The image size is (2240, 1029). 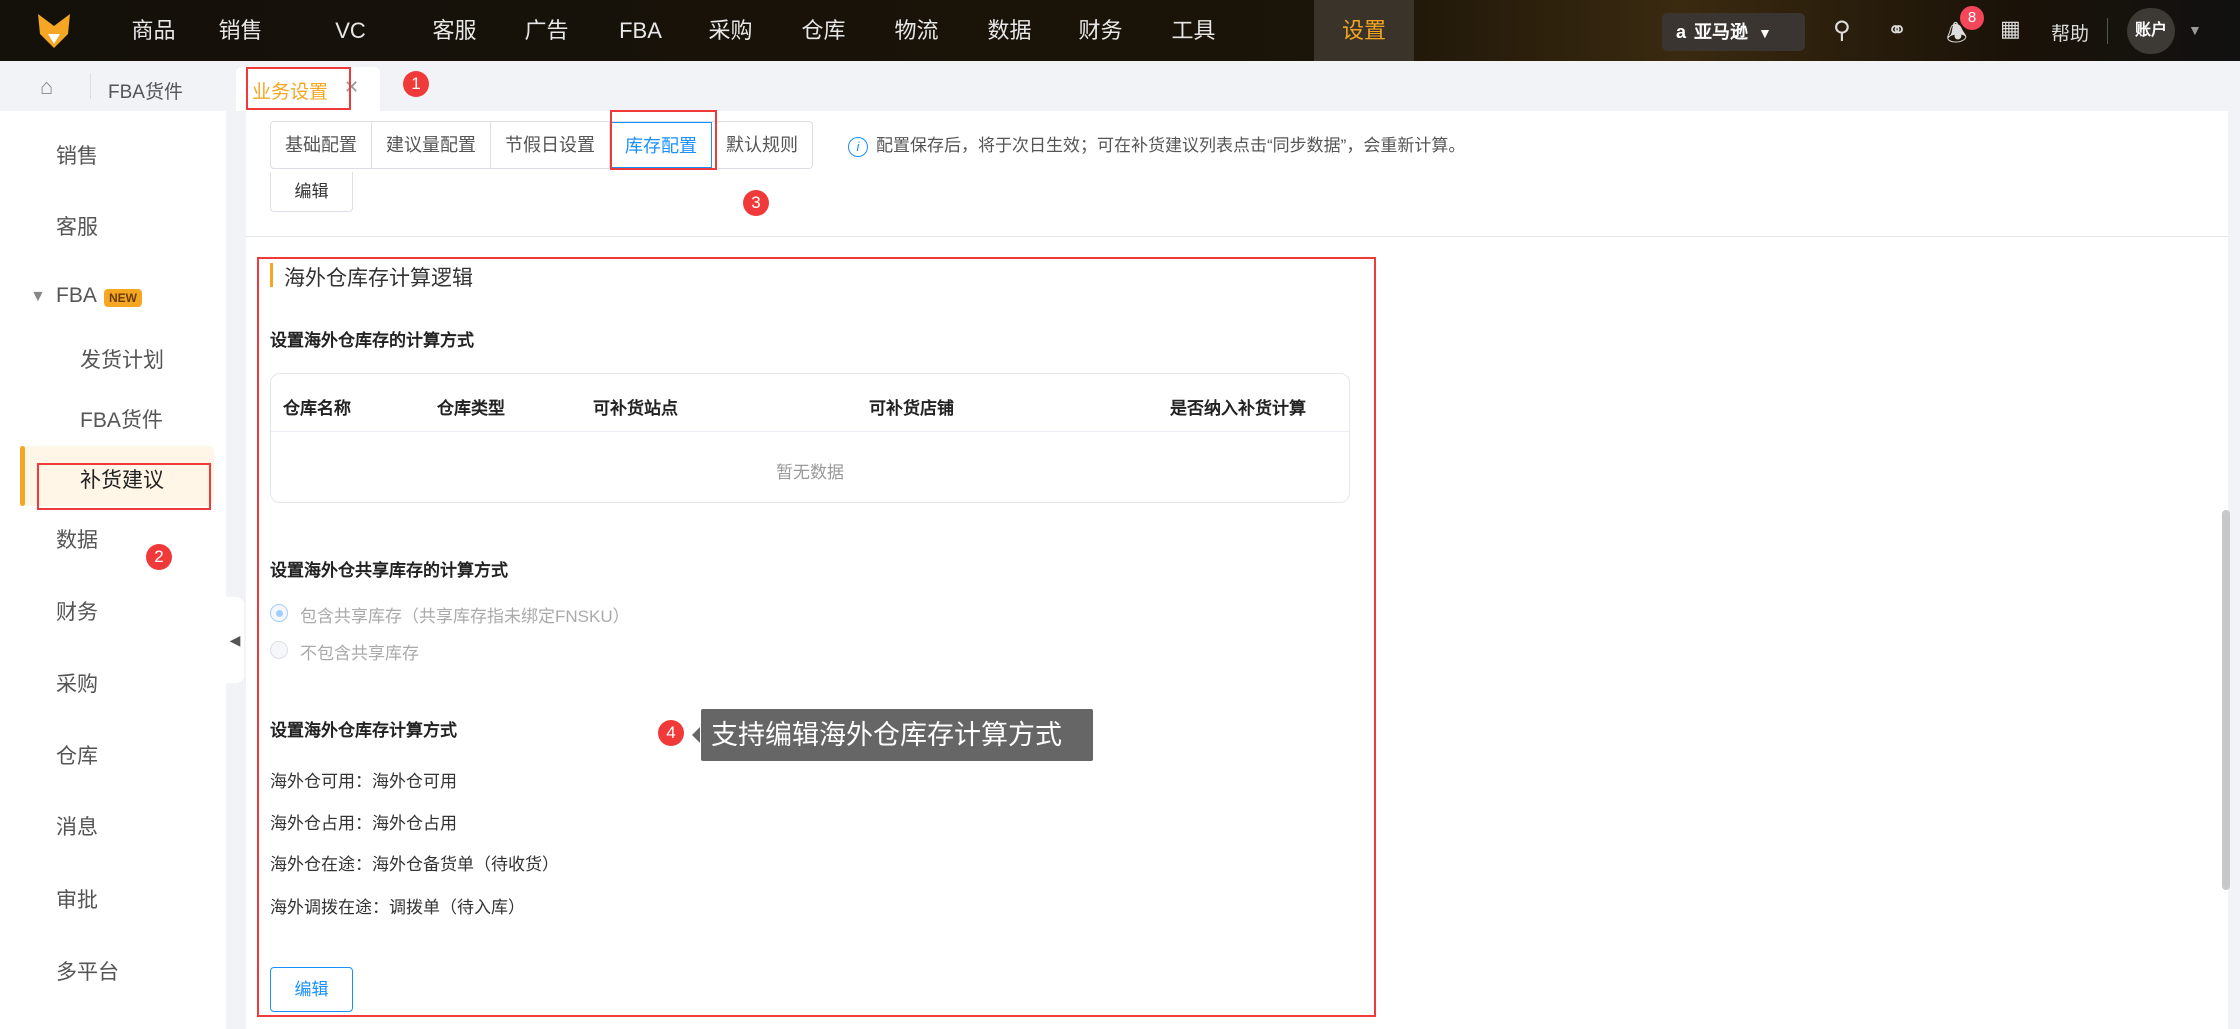 I want to click on nav-item-data: 数据, so click(x=1009, y=30).